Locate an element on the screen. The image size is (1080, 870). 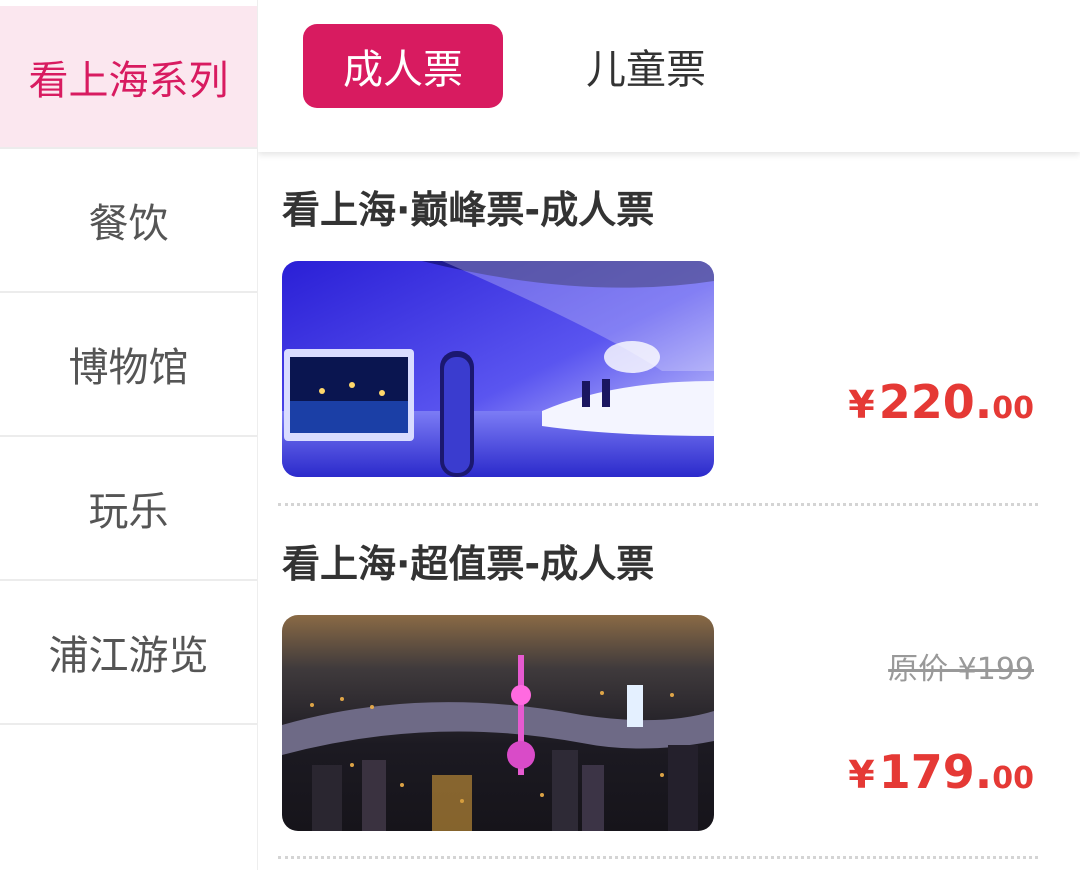
product-price: ¥220. 00 is located at coordinates (941, 402).